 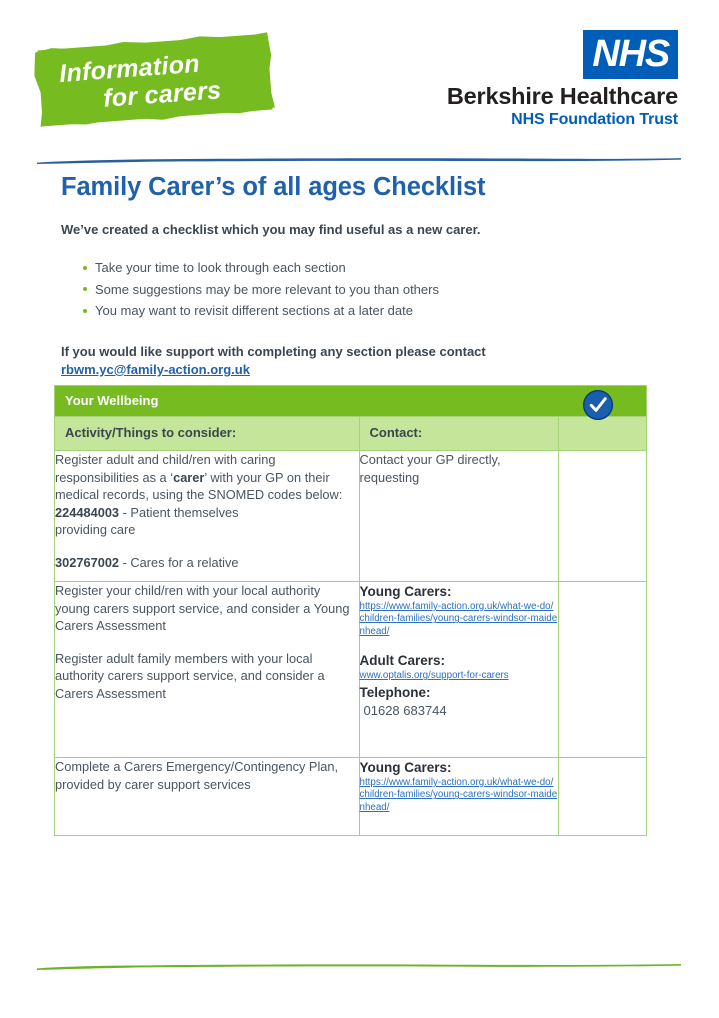 I want to click on support-email-link: rbwm.yc@family-action.org.uk, so click(x=155, y=369).